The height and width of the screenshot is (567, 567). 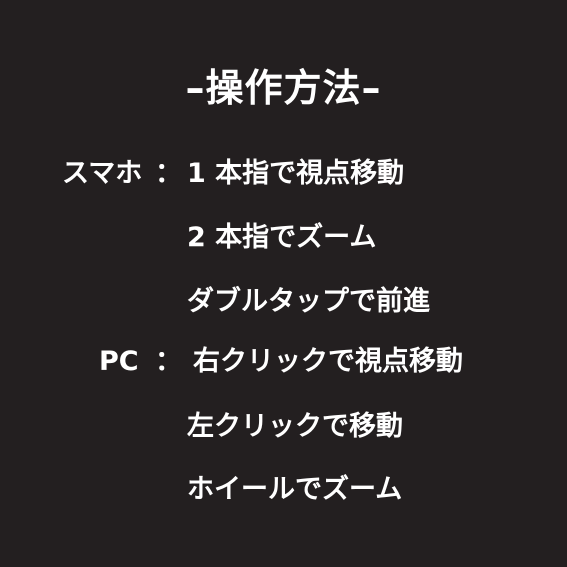 I want to click on smartphone-instruction-2: 2 本指でズーム, so click(x=282, y=237).